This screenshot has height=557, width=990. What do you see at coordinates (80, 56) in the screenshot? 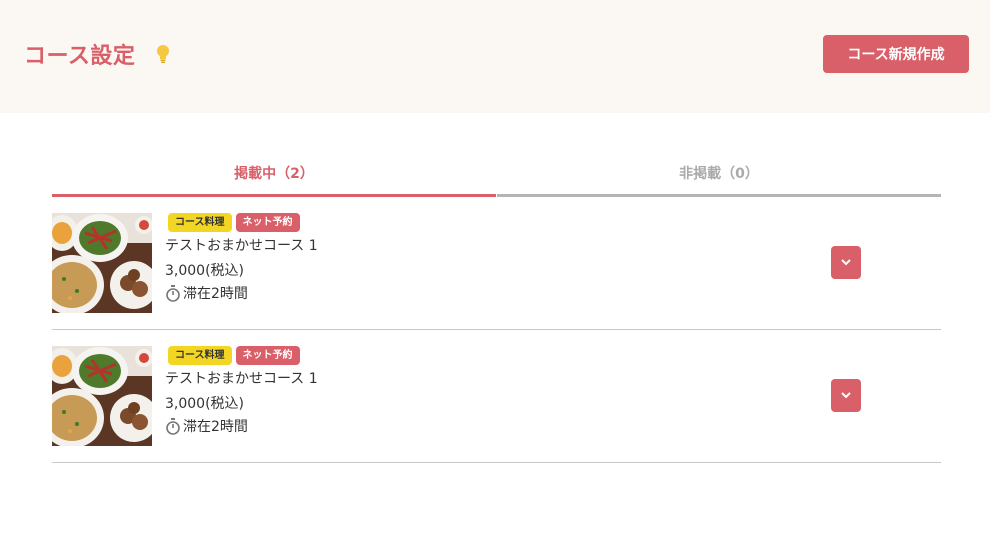
I see `page-title: コース設定` at bounding box center [80, 56].